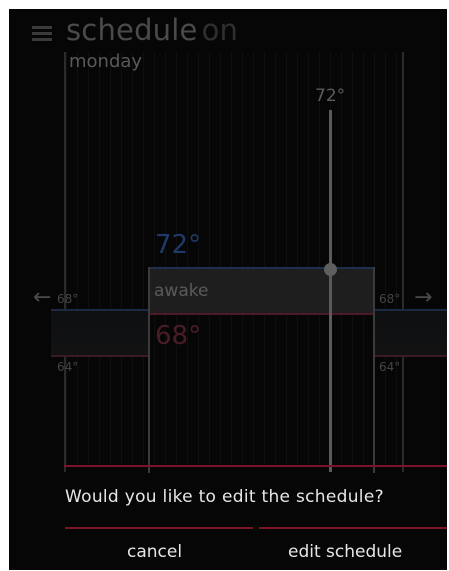 The image size is (449, 571). What do you see at coordinates (154, 552) in the screenshot?
I see `cancel-button: cancel` at bounding box center [154, 552].